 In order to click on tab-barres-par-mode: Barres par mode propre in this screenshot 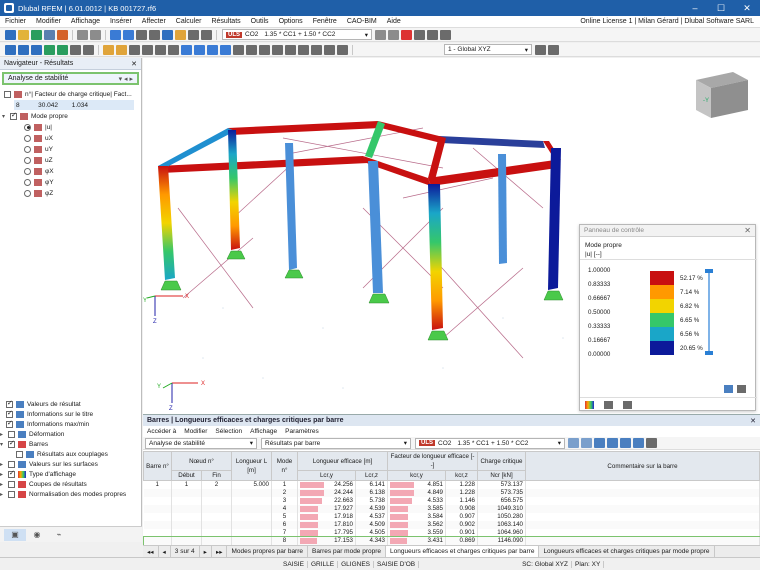, I will do `click(347, 551)`.